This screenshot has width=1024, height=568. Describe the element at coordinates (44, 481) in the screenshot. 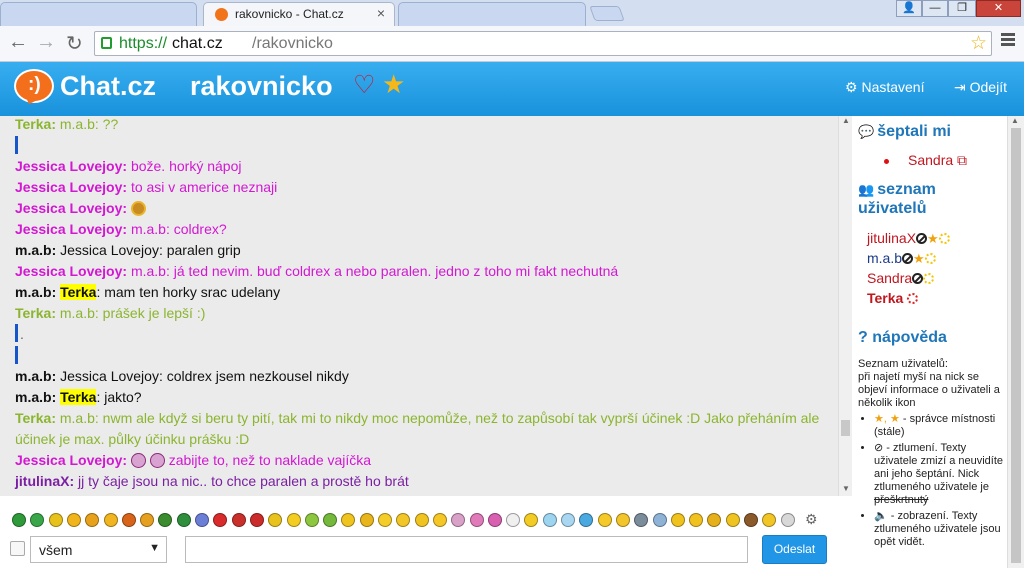

I see `message-nick: jitulinaX:` at that location.